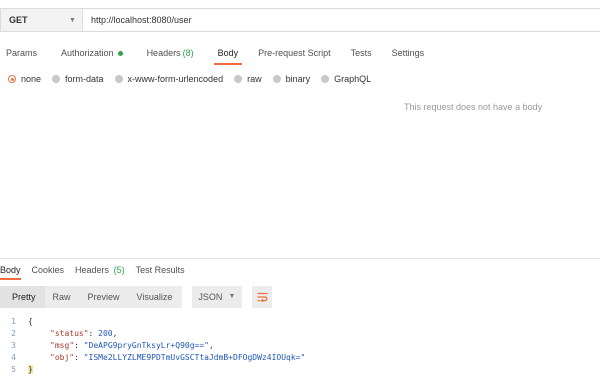  What do you see at coordinates (473, 107) in the screenshot?
I see `empty-body-message: This request does not have a body` at bounding box center [473, 107].